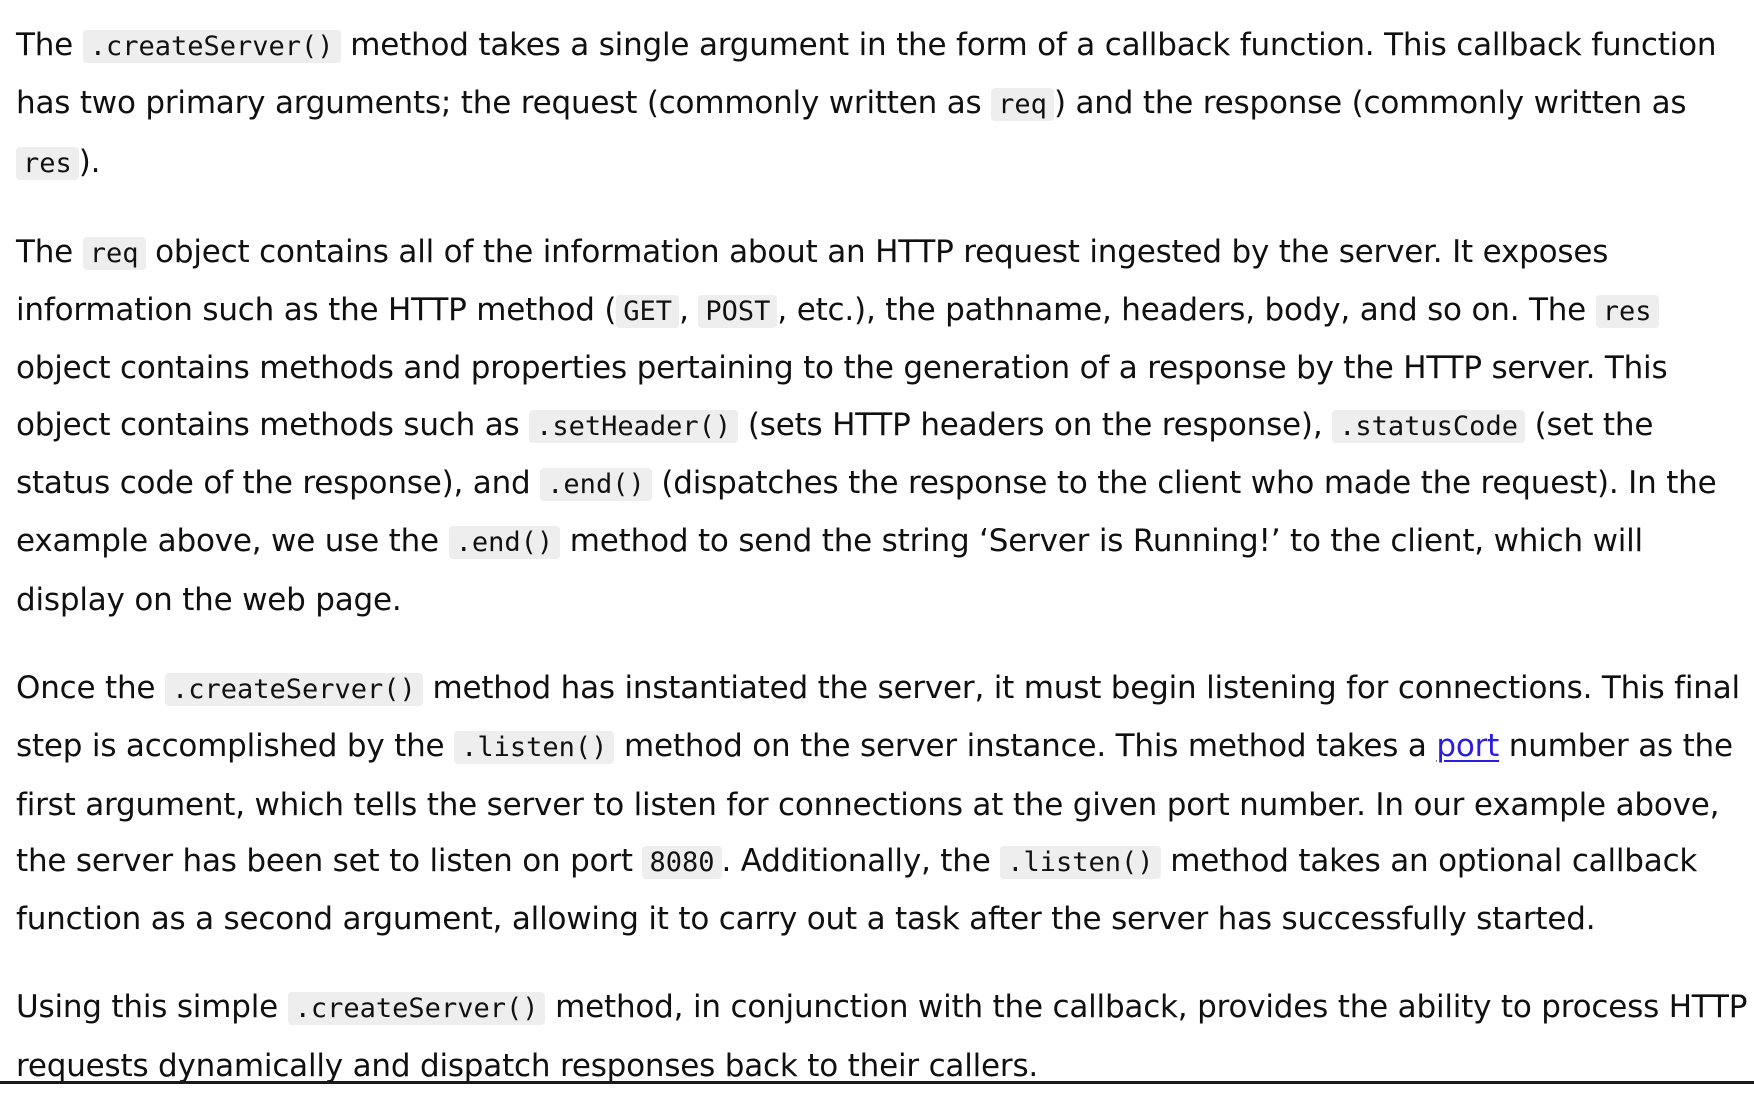 The image size is (1754, 1094). What do you see at coordinates (648, 312) in the screenshot?
I see `inline-code: GET` at bounding box center [648, 312].